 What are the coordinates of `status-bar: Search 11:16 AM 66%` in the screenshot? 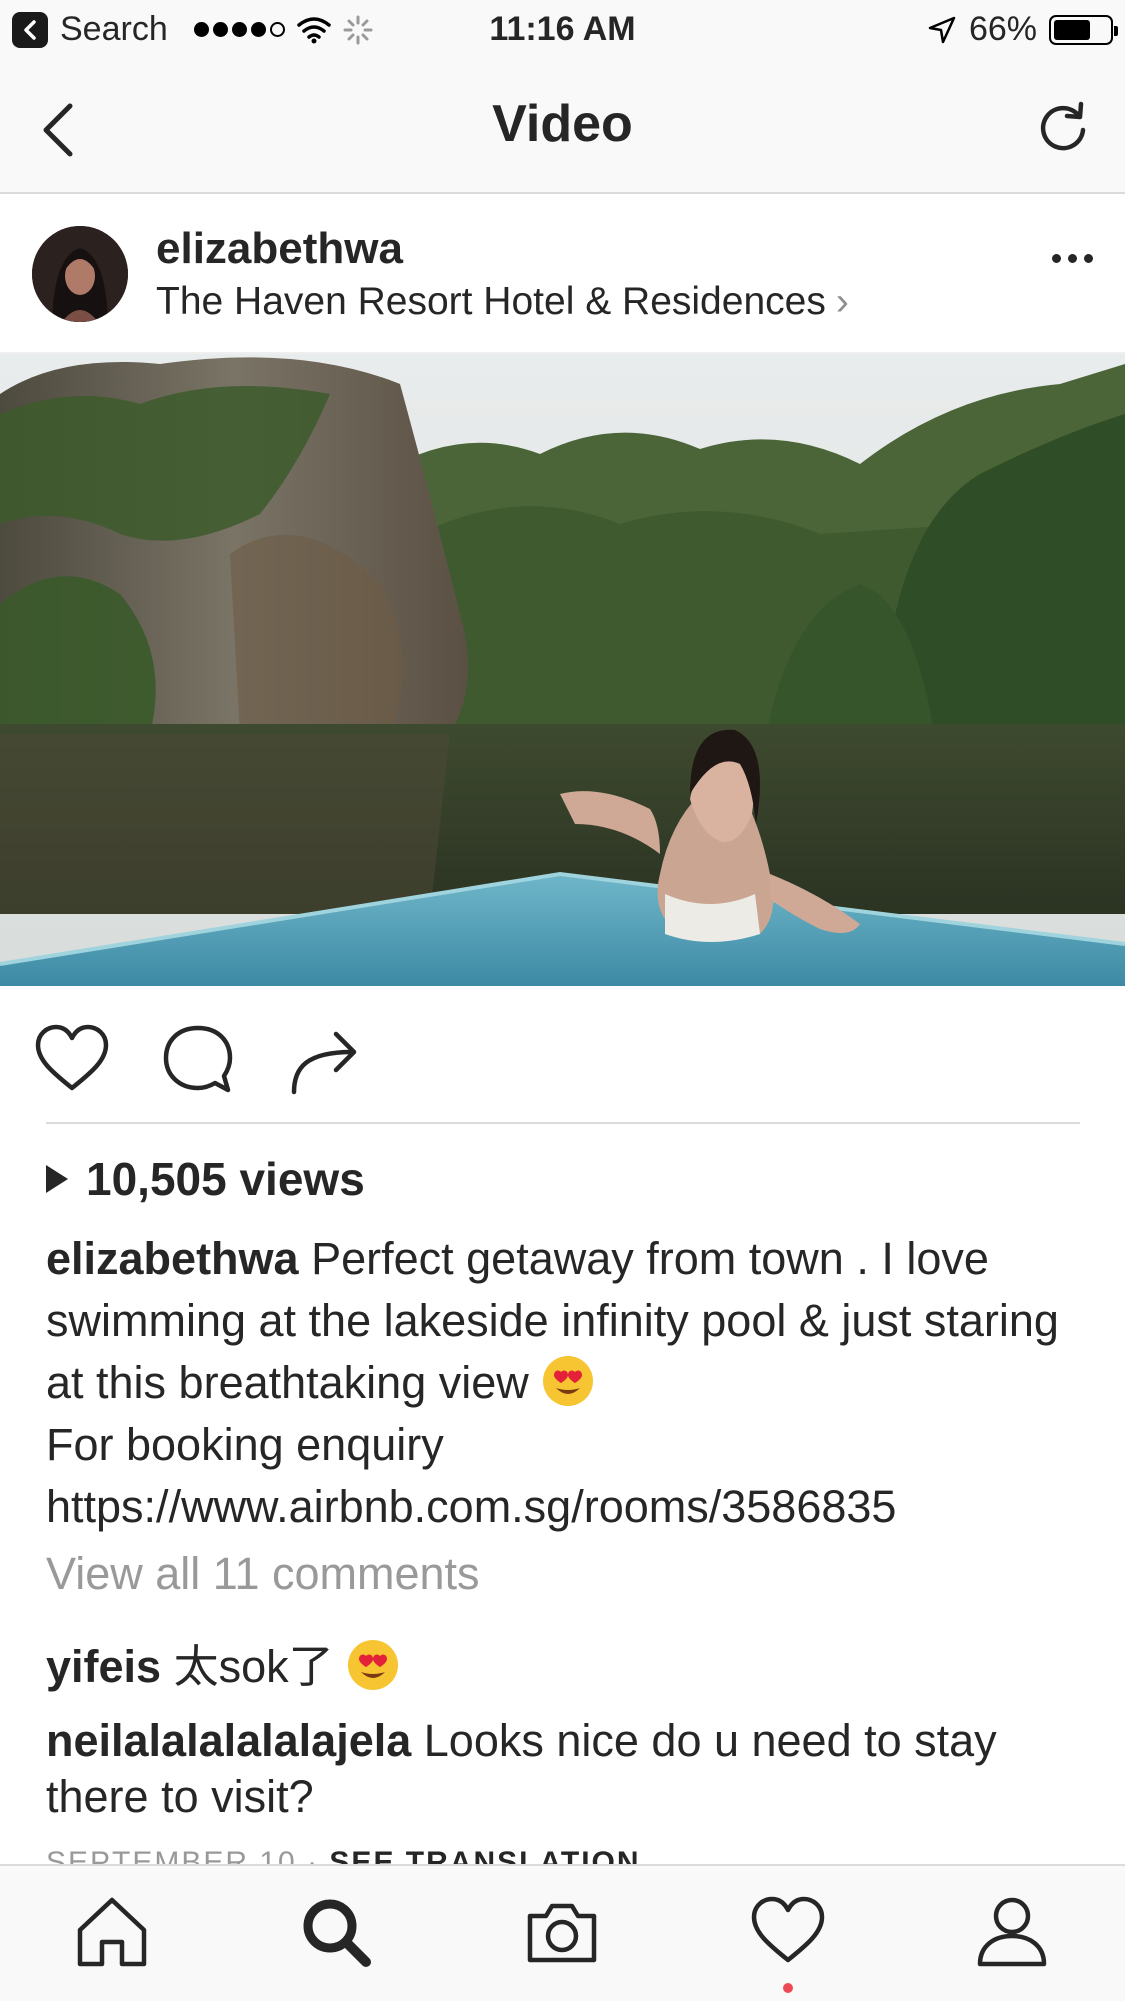 It's located at (562, 30).